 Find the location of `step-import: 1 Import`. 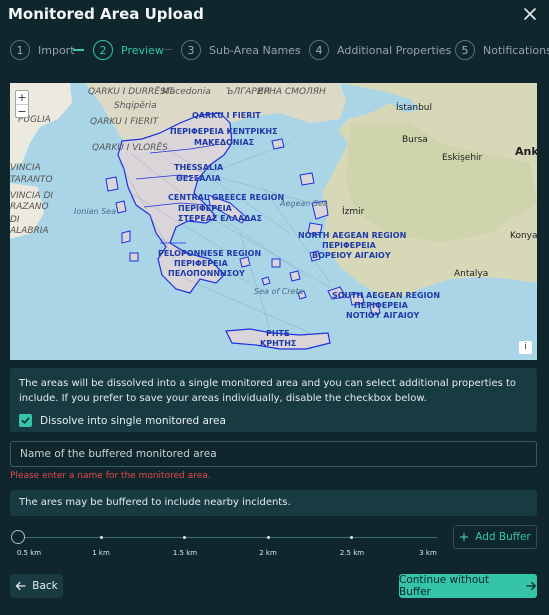

step-import: 1 Import is located at coordinates (42, 50).